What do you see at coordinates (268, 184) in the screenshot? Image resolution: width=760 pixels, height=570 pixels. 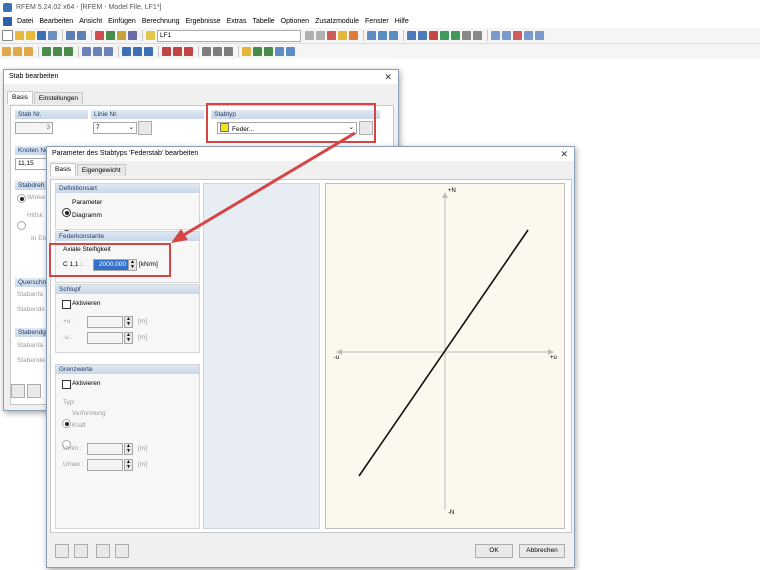 I see `callout-arrow-line` at bounding box center [268, 184].